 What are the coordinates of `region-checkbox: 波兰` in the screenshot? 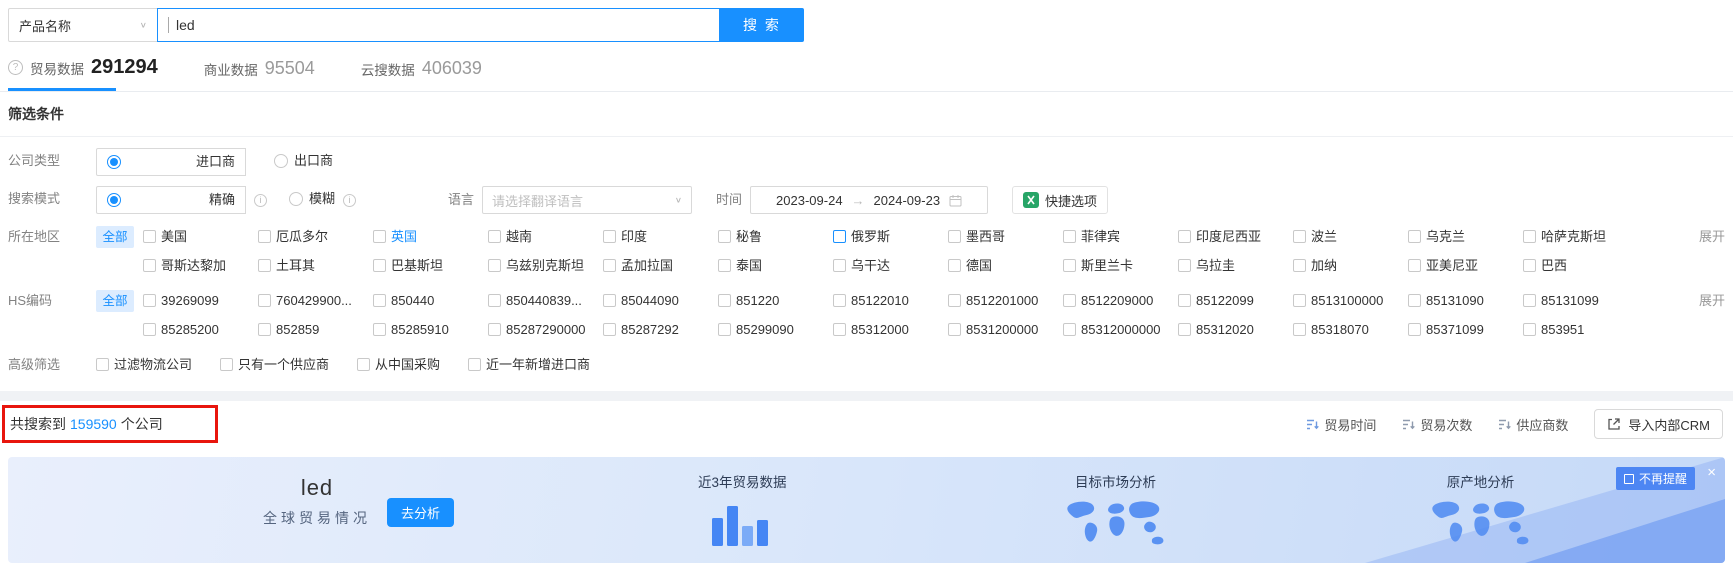 It's located at (1350, 236).